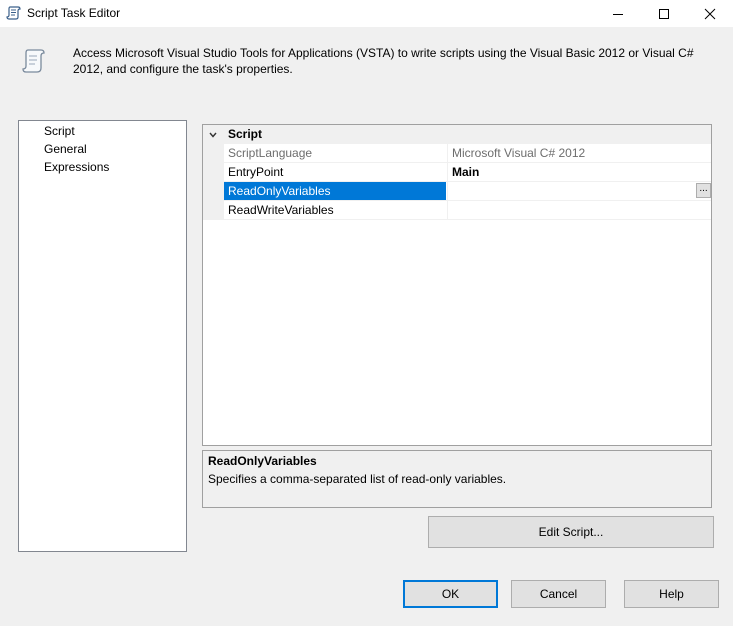  Describe the element at coordinates (366, 13) in the screenshot. I see `title-bar: Script Task Editor` at that location.